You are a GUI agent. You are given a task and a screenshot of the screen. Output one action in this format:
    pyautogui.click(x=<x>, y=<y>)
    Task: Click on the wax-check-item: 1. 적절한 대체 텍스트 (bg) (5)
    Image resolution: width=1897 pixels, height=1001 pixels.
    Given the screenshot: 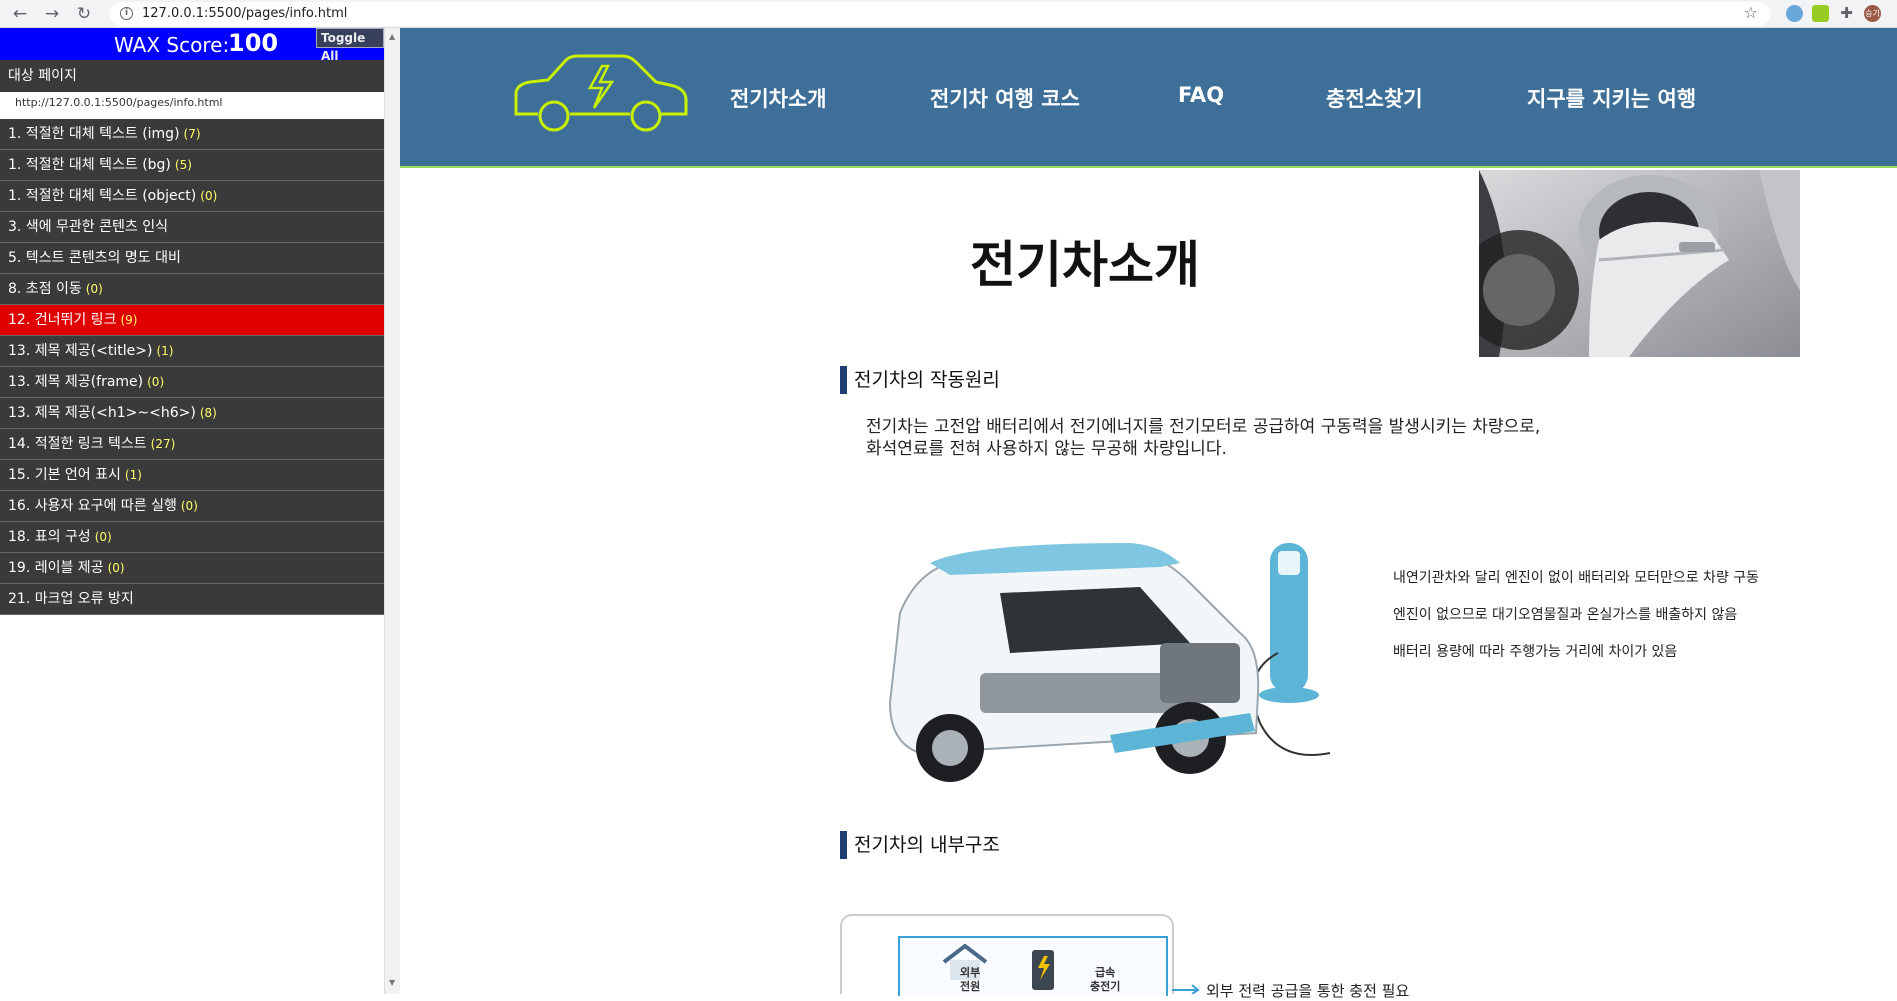 What is the action you would take?
    pyautogui.click(x=192, y=165)
    